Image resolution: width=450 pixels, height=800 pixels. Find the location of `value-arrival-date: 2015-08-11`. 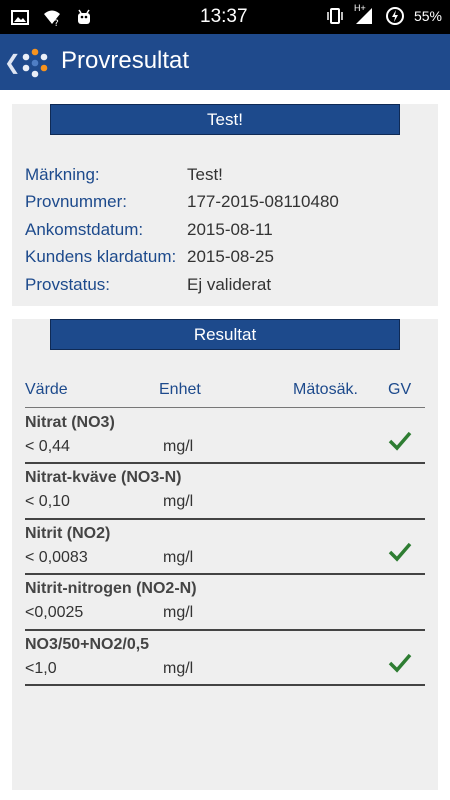

value-arrival-date: 2015-08-11 is located at coordinates (230, 229).